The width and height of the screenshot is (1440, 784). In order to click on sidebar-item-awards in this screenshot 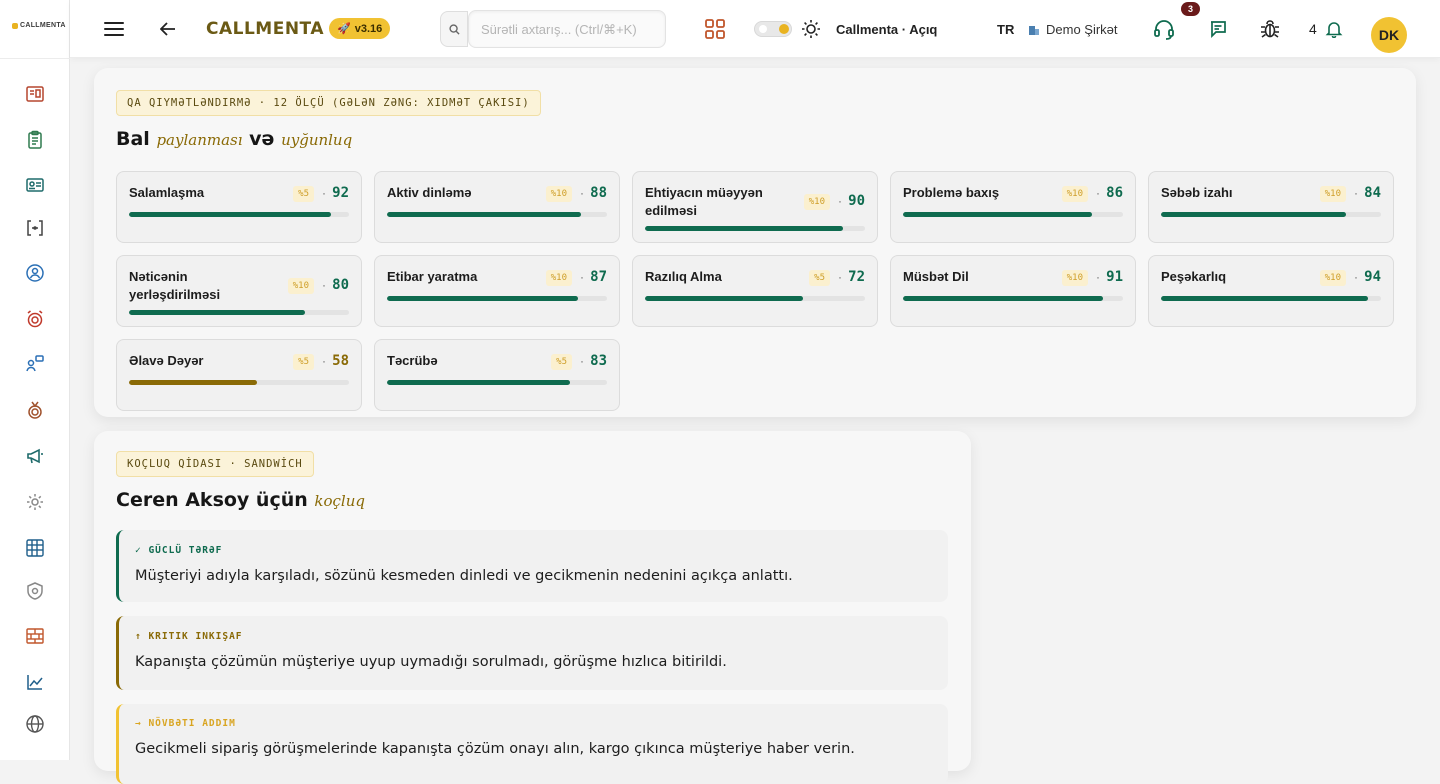, I will do `click(35, 410)`.